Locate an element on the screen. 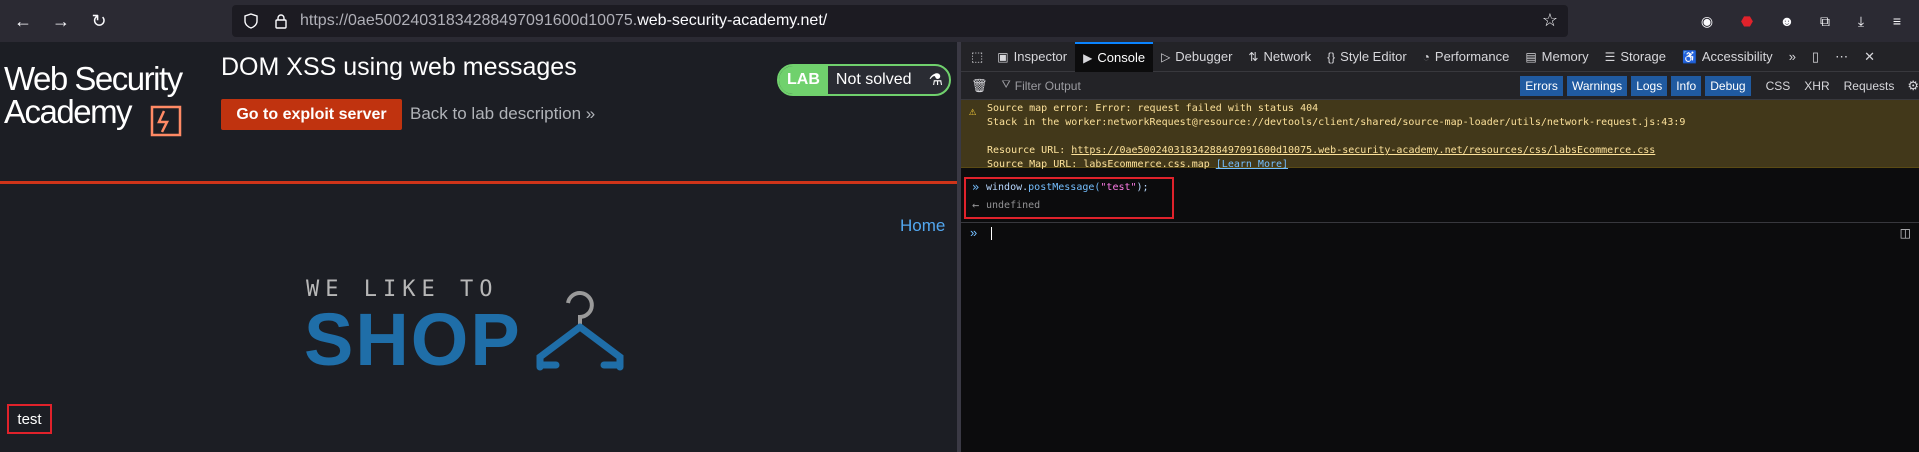  tab-debugger: ▷ Debugger is located at coordinates (1196, 57).